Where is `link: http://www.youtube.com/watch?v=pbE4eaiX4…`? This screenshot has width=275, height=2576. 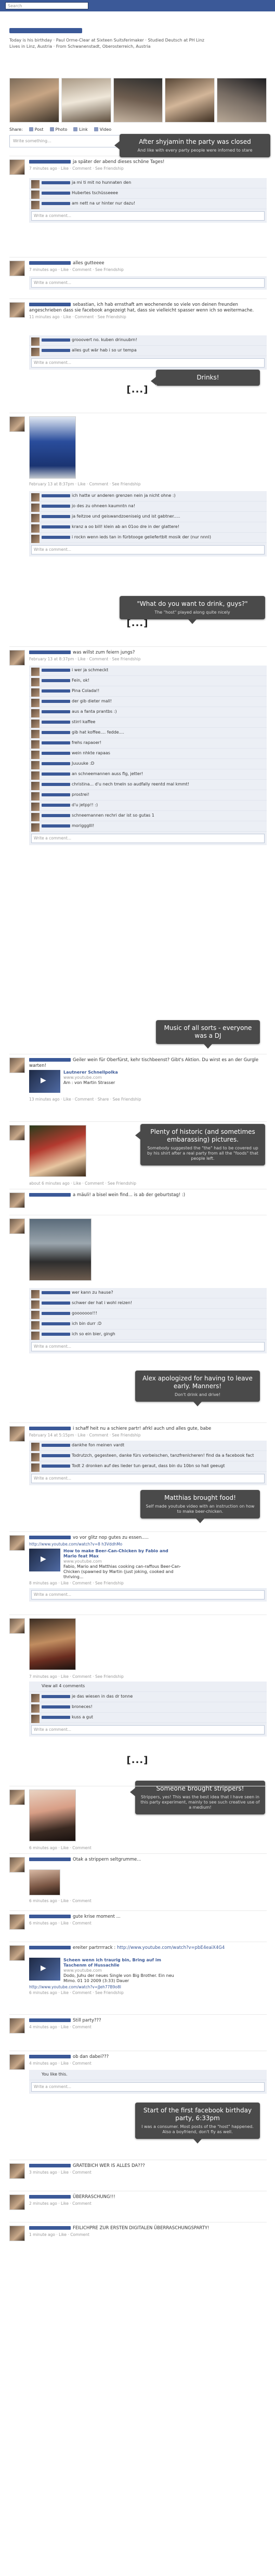 link: http://www.youtube.com/watch?v=pbE4eaiX4… is located at coordinates (171, 1947).